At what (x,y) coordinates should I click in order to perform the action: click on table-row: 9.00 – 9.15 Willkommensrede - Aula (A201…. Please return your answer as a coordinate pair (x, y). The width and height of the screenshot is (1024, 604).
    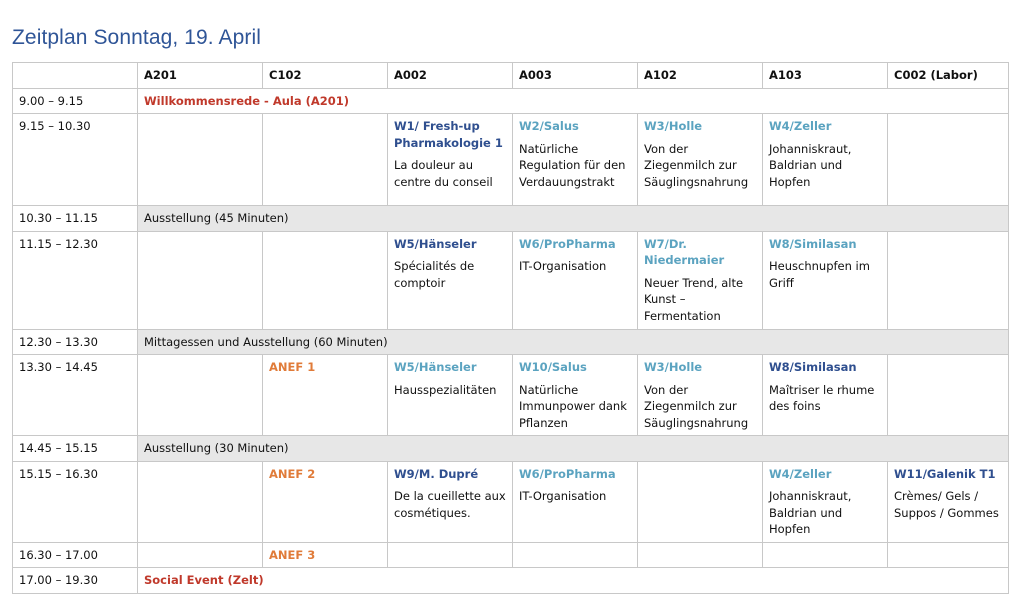
    Looking at the image, I should click on (510, 100).